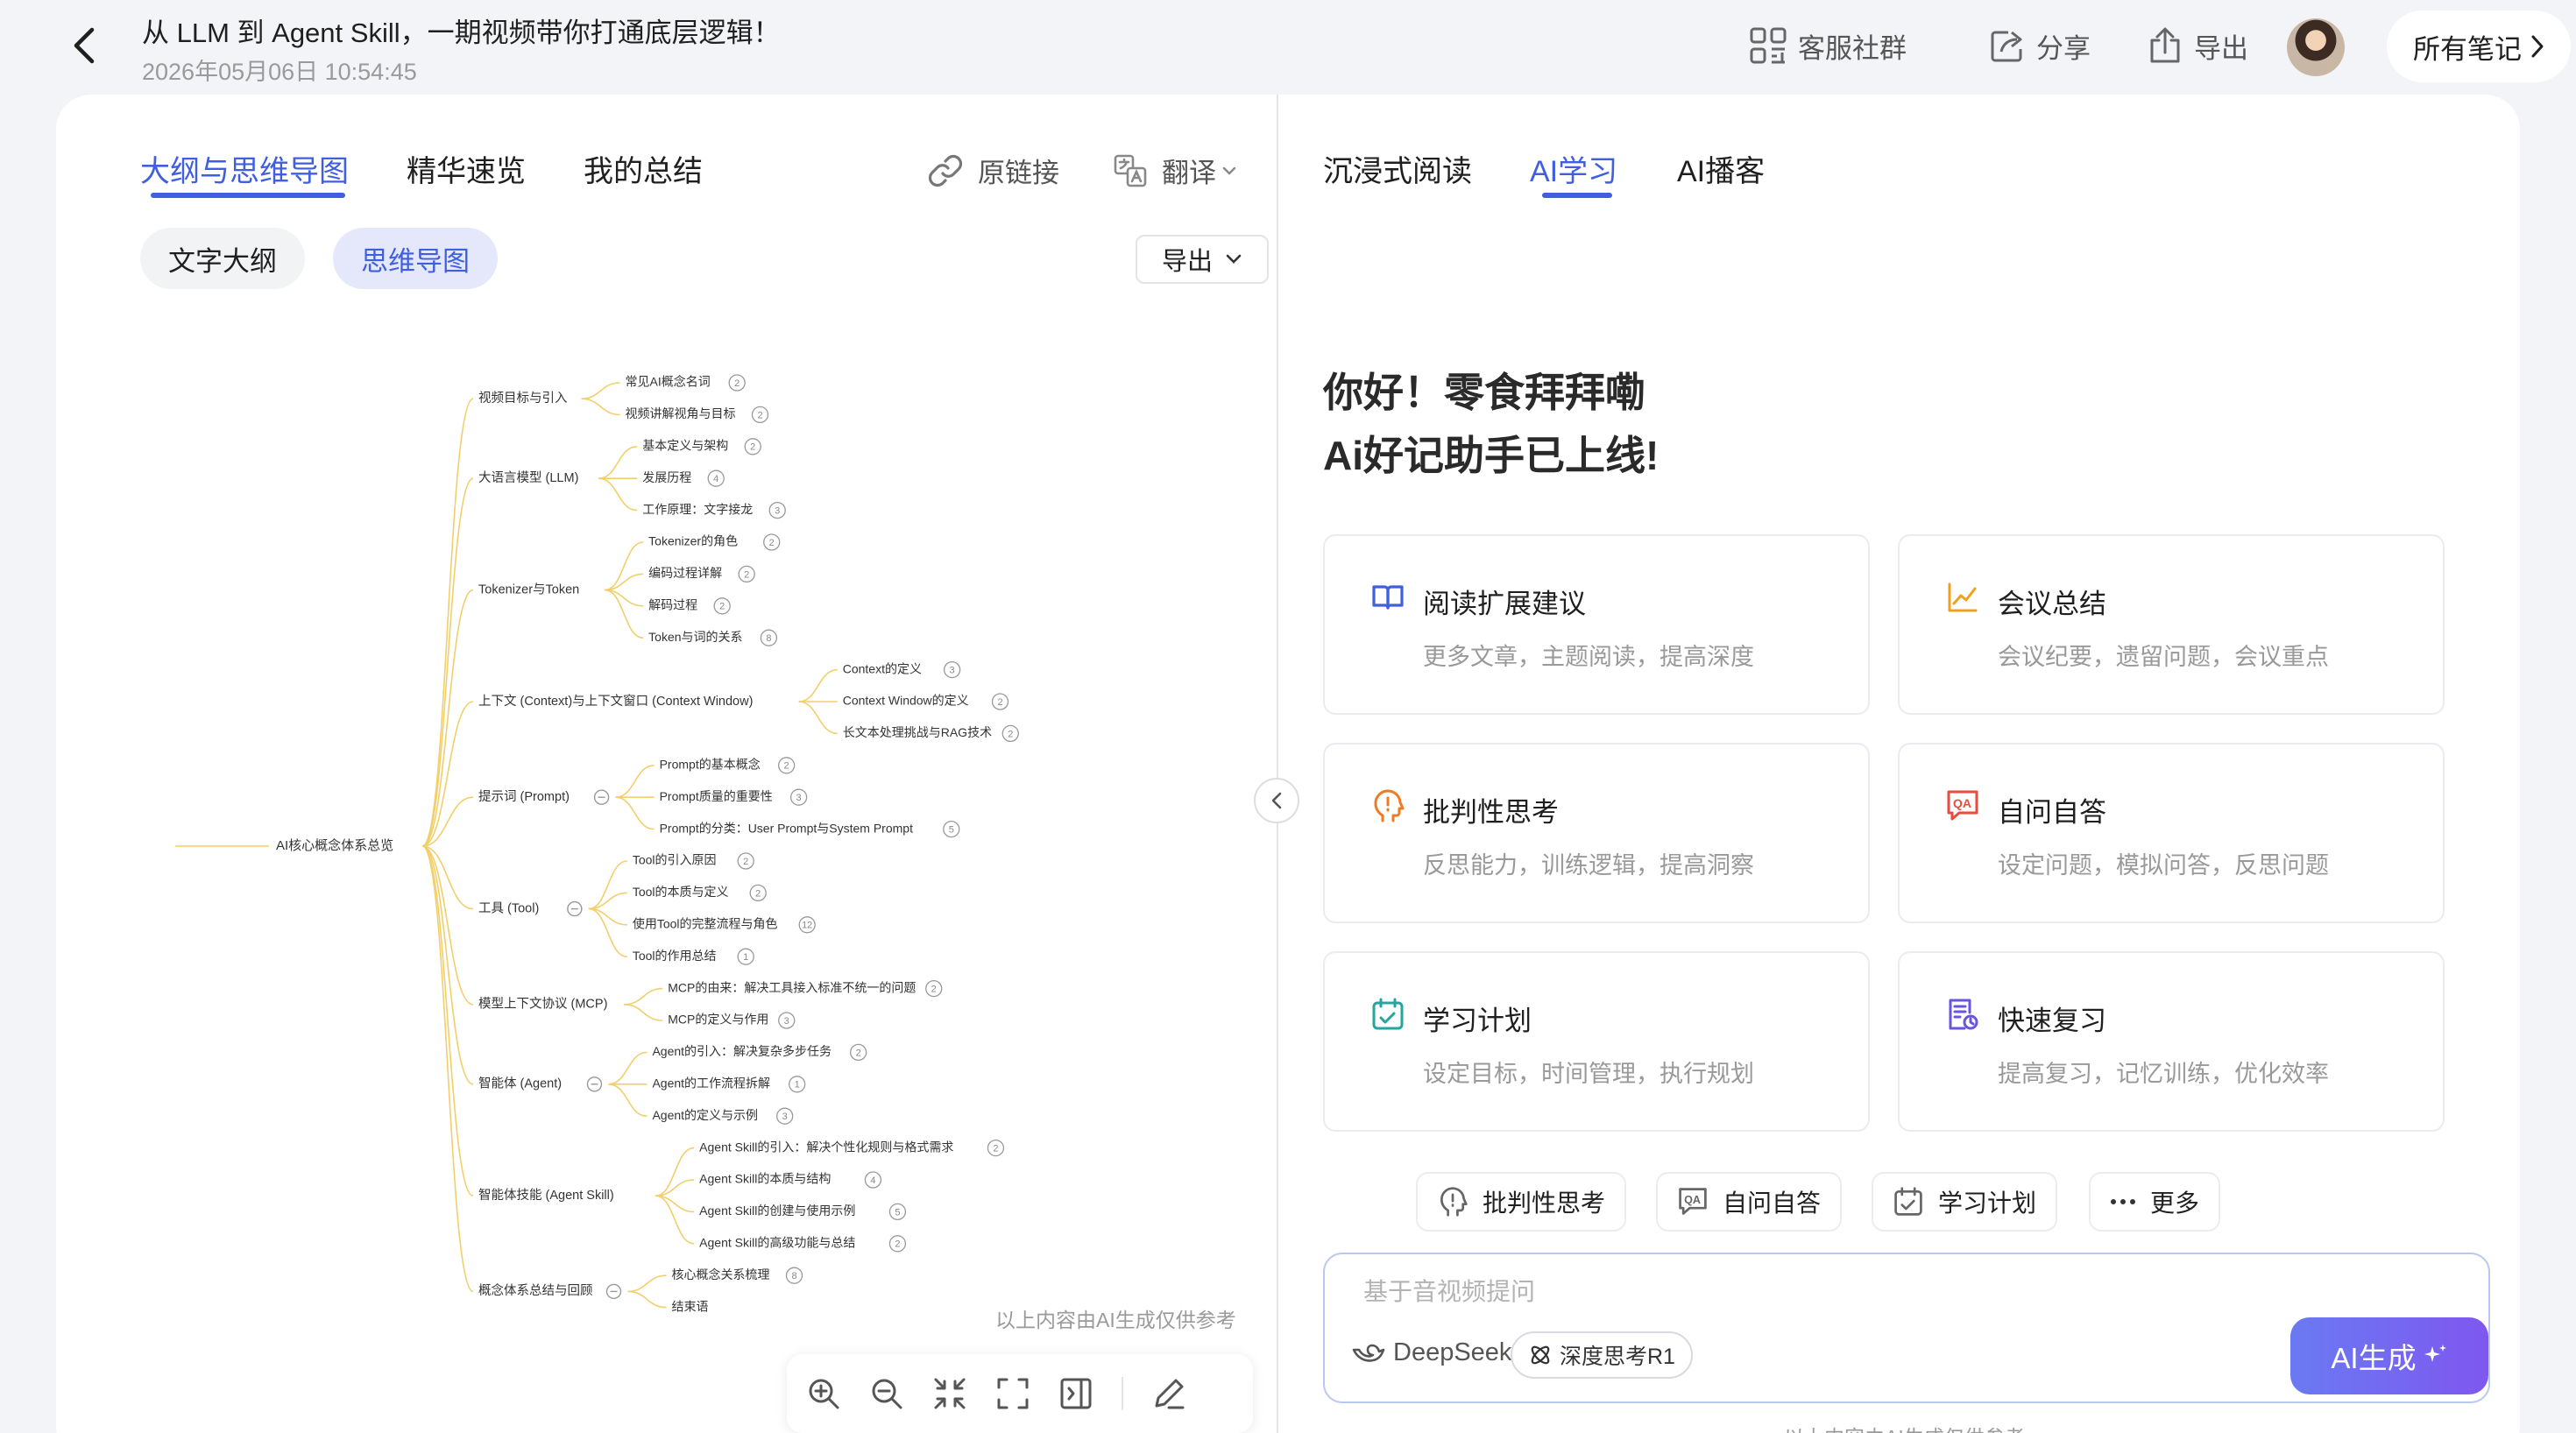 The width and height of the screenshot is (2576, 1433). Describe the element at coordinates (1397, 168) in the screenshot. I see `tab-immersive-reading: 沉浸式阅读` at that location.